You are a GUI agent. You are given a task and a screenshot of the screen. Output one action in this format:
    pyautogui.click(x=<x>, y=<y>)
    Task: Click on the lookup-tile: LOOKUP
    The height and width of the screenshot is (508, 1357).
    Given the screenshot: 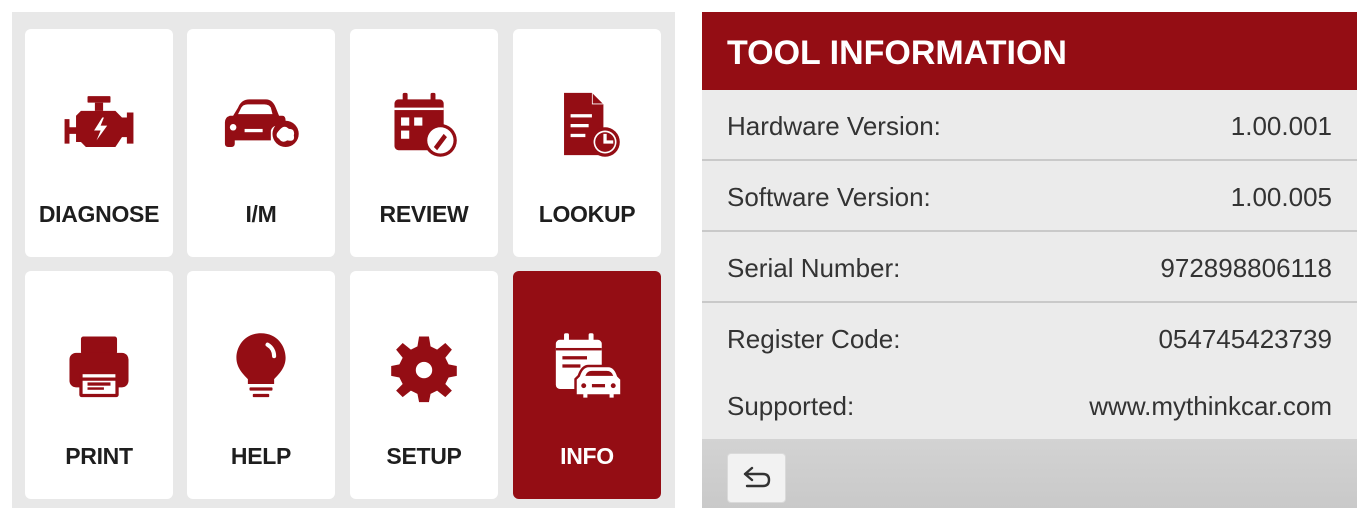 What is the action you would take?
    pyautogui.click(x=587, y=143)
    